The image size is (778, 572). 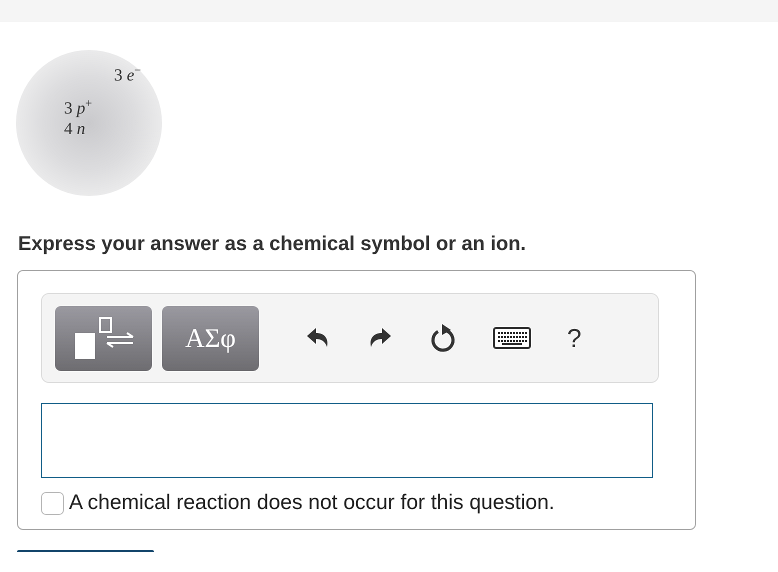 I want to click on particle-label: 3 p$^{+}$, so click(x=78, y=107).